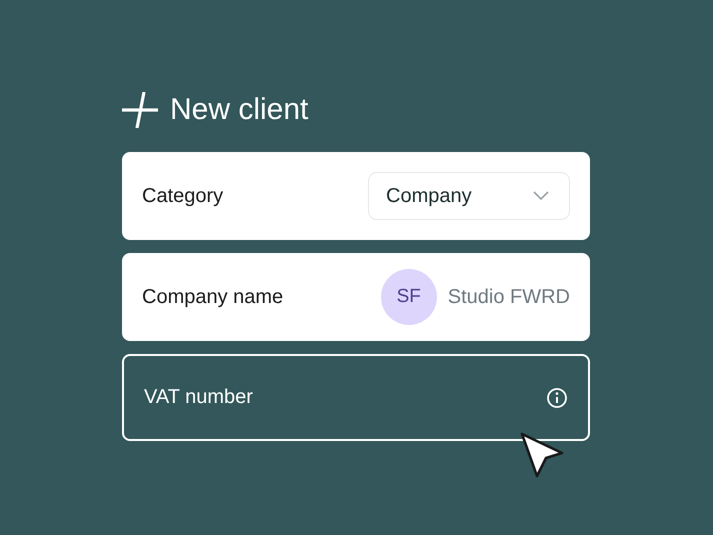 The height and width of the screenshot is (535, 713). Describe the element at coordinates (542, 455) in the screenshot. I see `cursor-icon` at that location.